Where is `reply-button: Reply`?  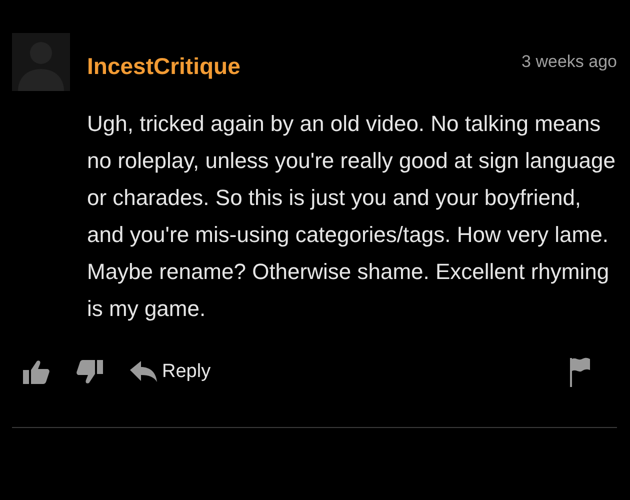
reply-button: Reply is located at coordinates (170, 372).